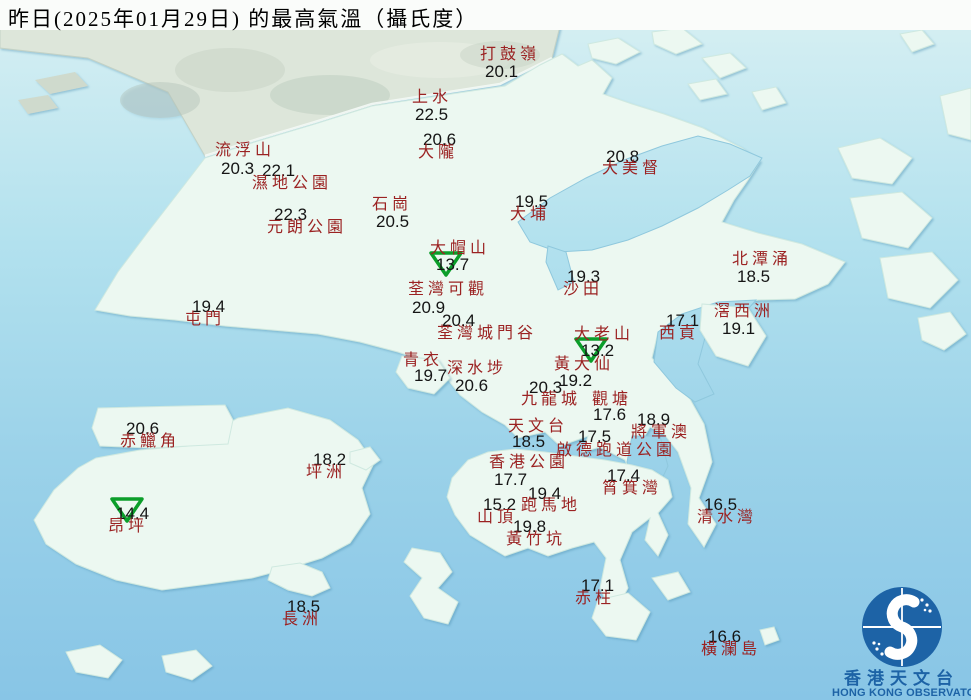 This screenshot has width=971, height=700. What do you see at coordinates (477, 368) in the screenshot?
I see `station-name: 深水埗` at bounding box center [477, 368].